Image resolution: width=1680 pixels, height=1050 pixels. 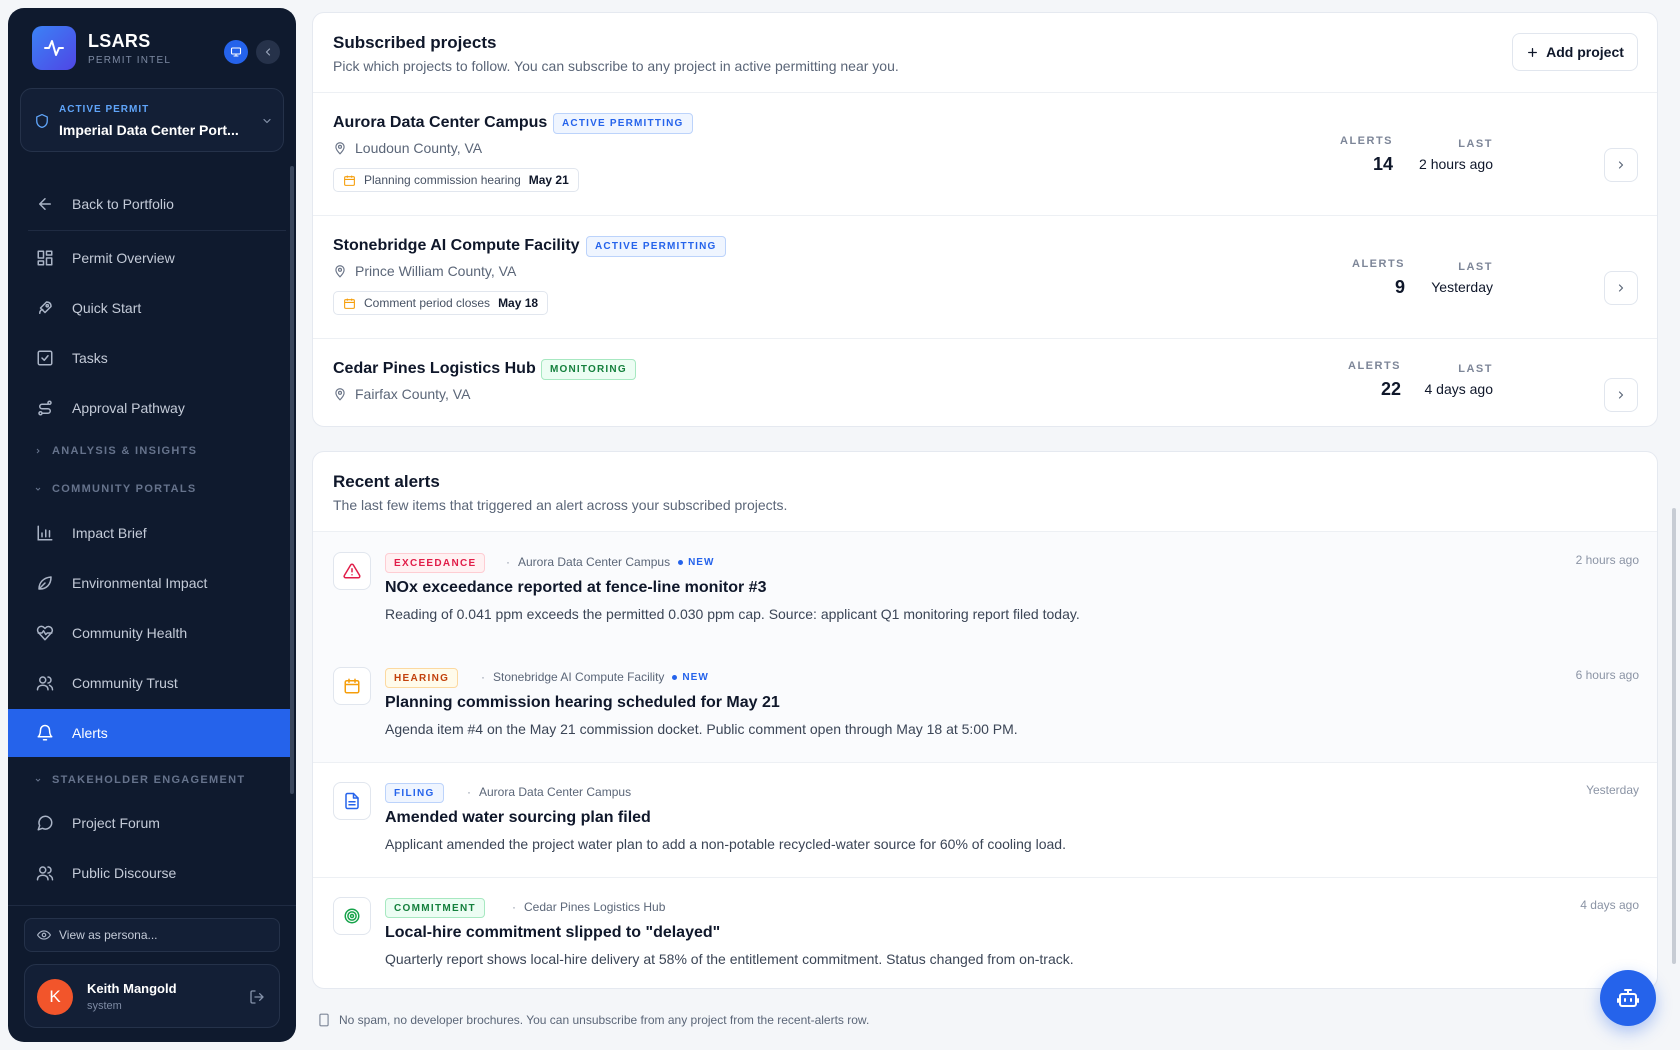 What do you see at coordinates (149, 533) in the screenshot?
I see `sidebar-item-impact-brief: Impact Brief` at bounding box center [149, 533].